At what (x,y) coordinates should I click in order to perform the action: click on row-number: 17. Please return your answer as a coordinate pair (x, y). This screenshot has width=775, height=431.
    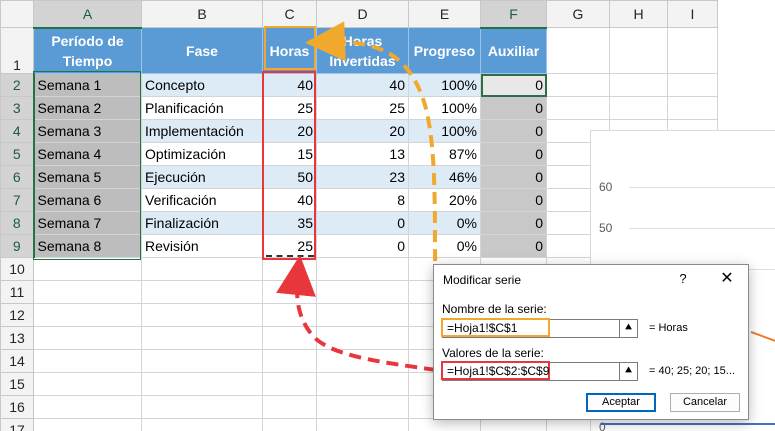
    Looking at the image, I should click on (17, 424).